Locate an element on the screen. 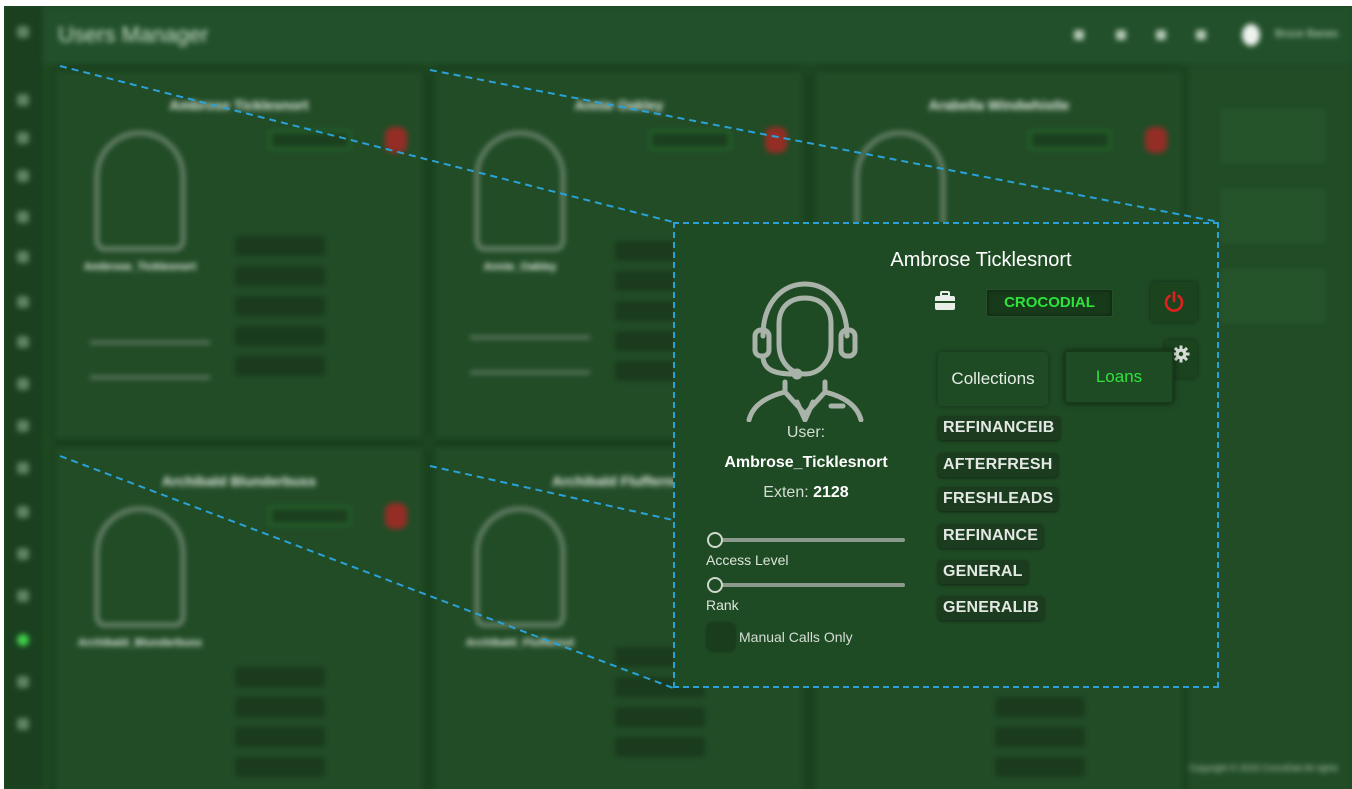 The height and width of the screenshot is (789, 1352). campaign-badge: CROCODIAL is located at coordinates (1049, 303).